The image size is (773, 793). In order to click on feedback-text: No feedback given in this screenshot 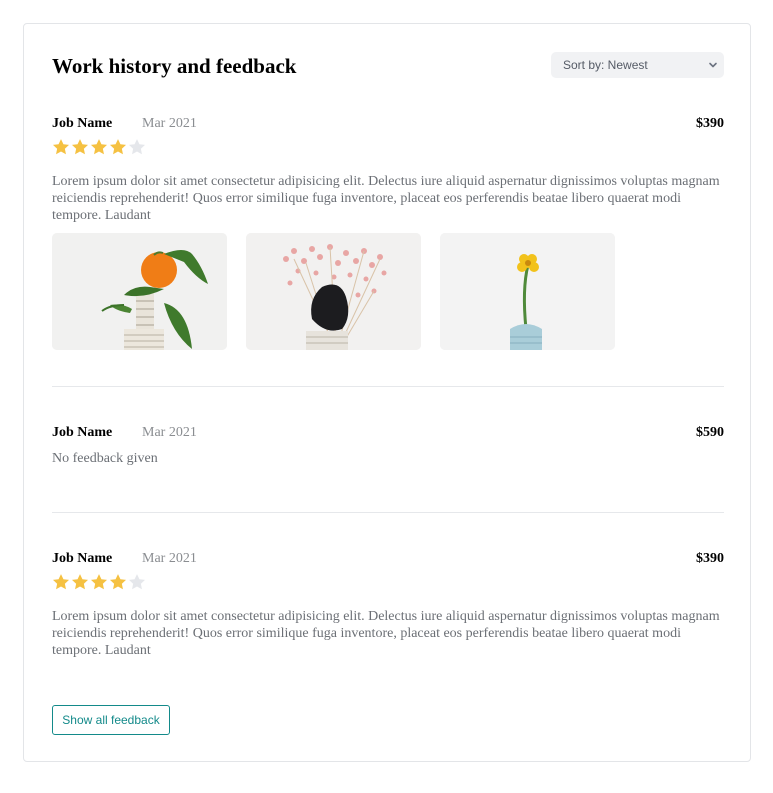, I will do `click(105, 458)`.